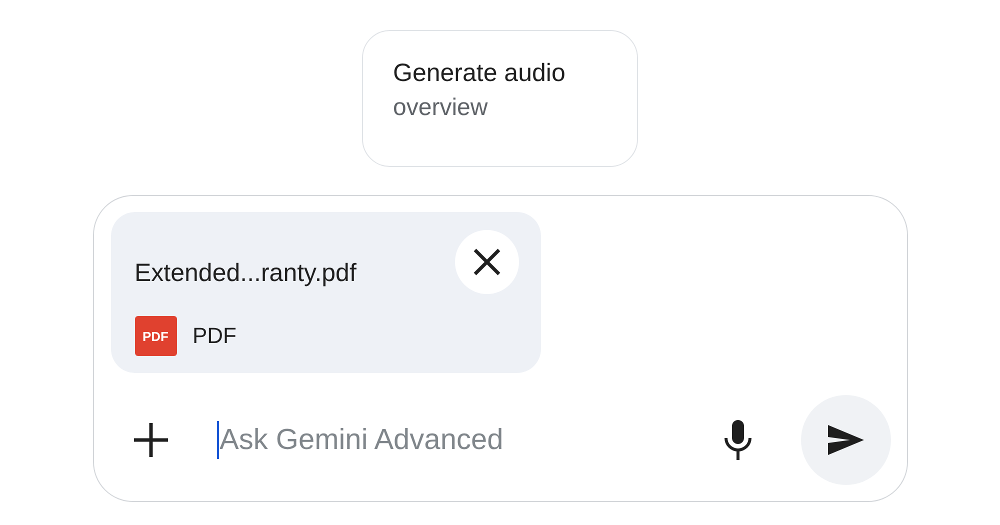 This screenshot has height=525, width=1000. What do you see at coordinates (479, 73) in the screenshot?
I see `suggestion-title: Generate audio` at bounding box center [479, 73].